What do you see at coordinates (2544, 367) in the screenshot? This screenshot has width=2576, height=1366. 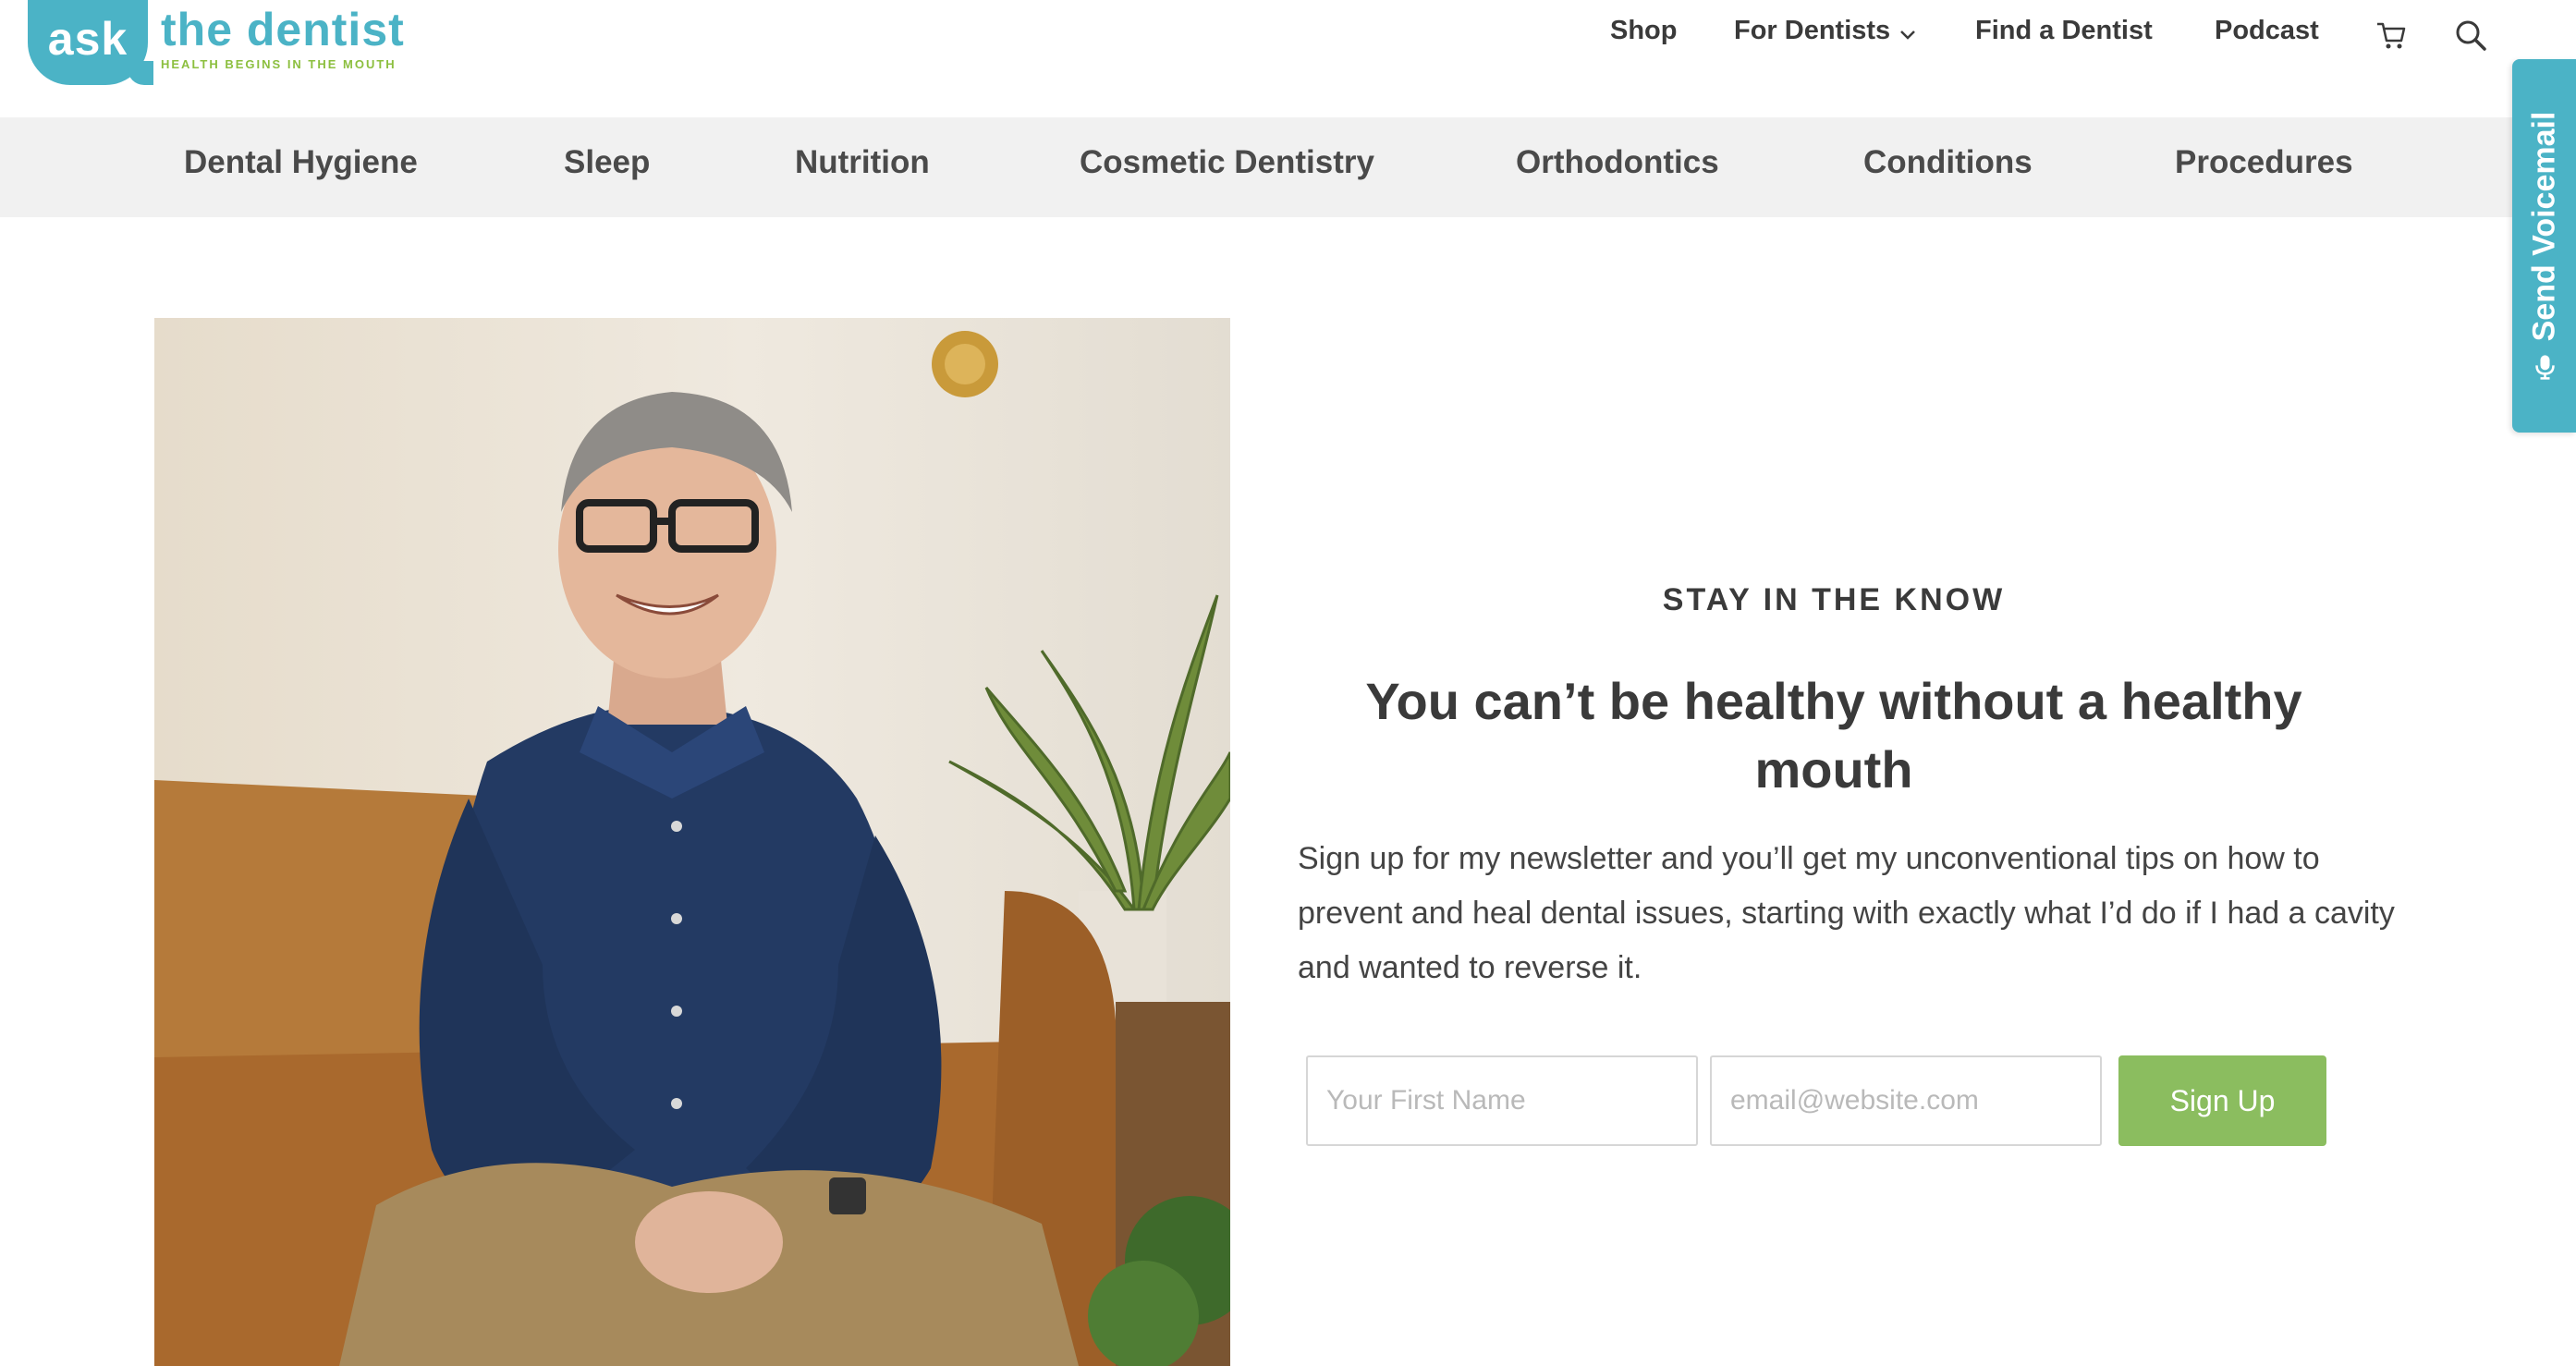 I see `microphone-icon` at bounding box center [2544, 367].